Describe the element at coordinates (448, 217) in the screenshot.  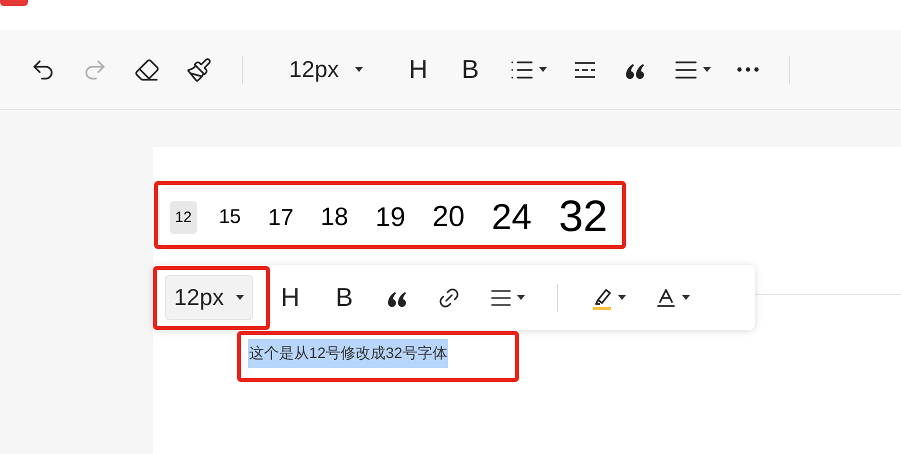
I see `font-size-option: 20` at that location.